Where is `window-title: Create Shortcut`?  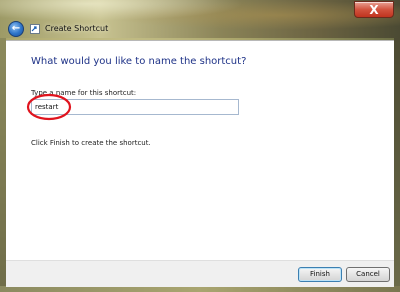
window-title: Create Shortcut is located at coordinates (77, 28).